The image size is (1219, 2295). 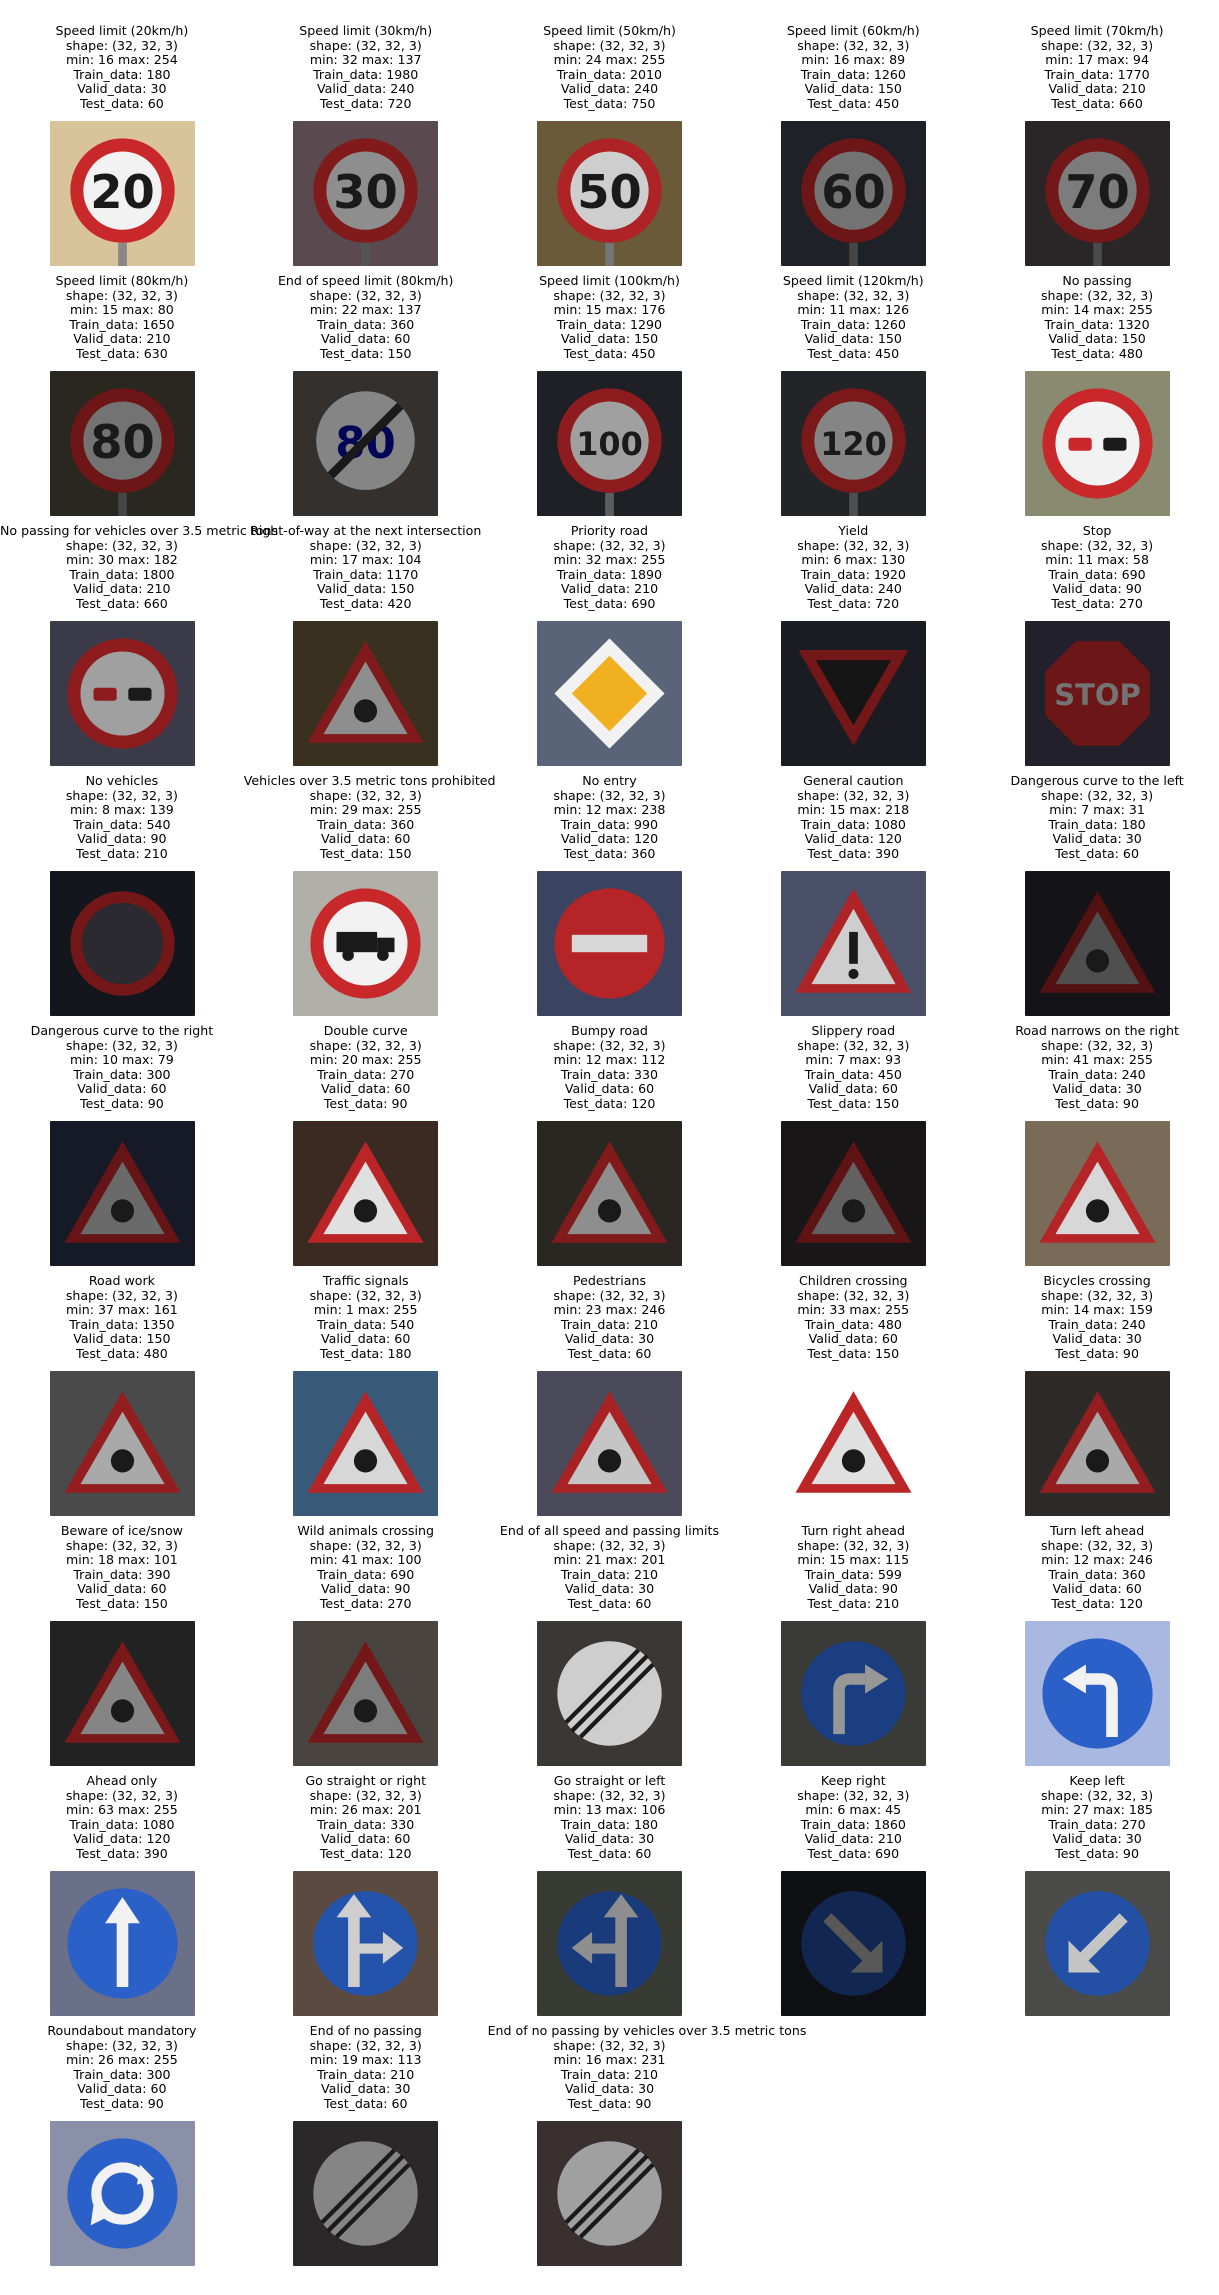 What do you see at coordinates (853, 810) in the screenshot?
I see `caption-minmax: min: 15 max: 218` at bounding box center [853, 810].